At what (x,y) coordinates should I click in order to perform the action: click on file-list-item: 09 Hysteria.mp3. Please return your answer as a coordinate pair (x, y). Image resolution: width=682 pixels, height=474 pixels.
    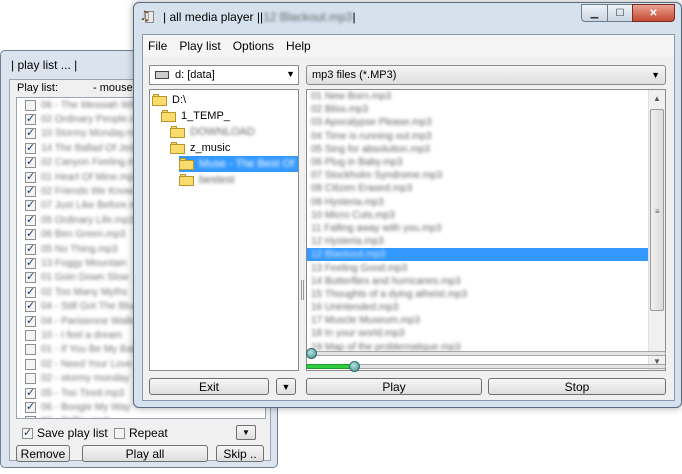
    Looking at the image, I should click on (478, 202).